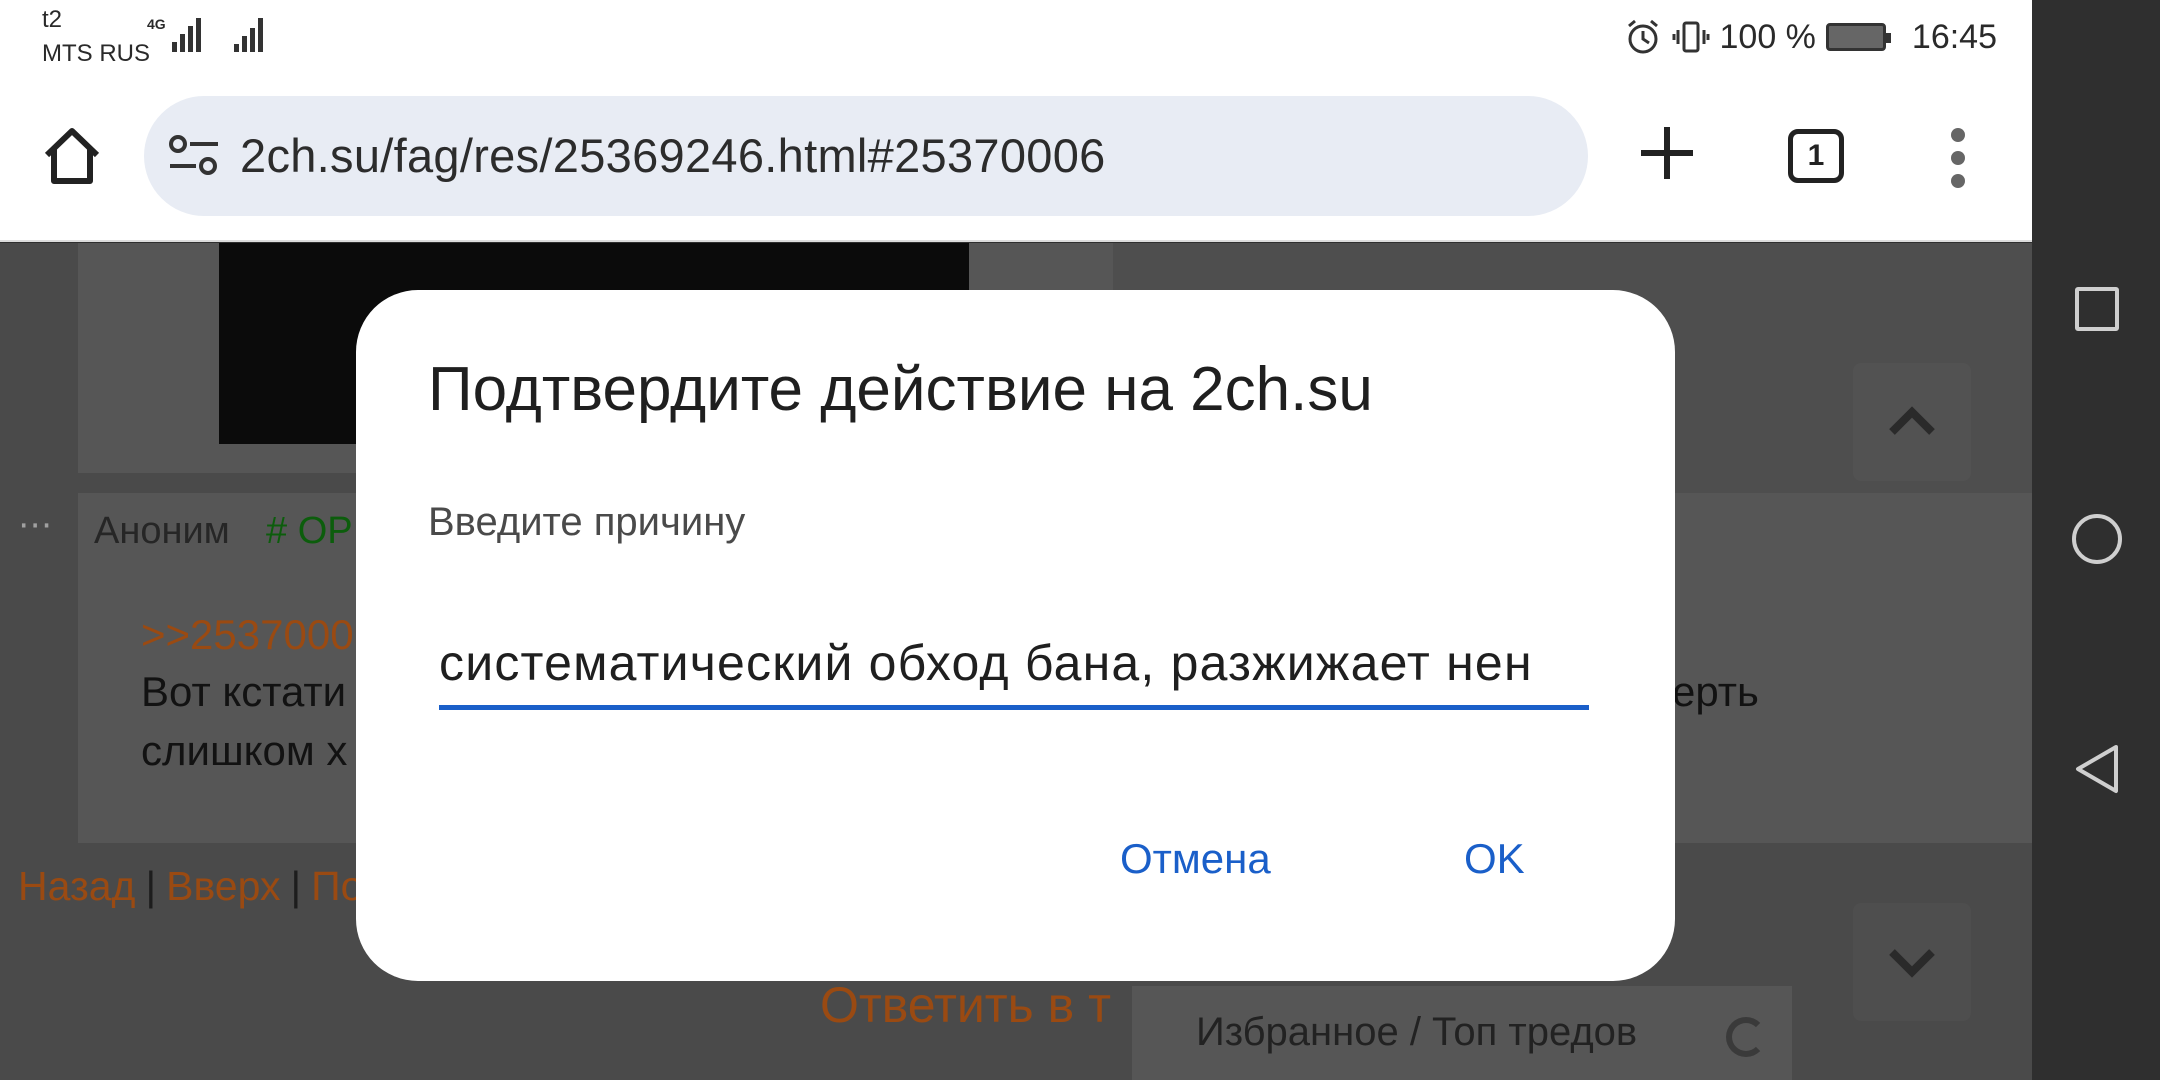 The height and width of the screenshot is (1080, 2160). I want to click on new-tab-button, so click(1667, 153).